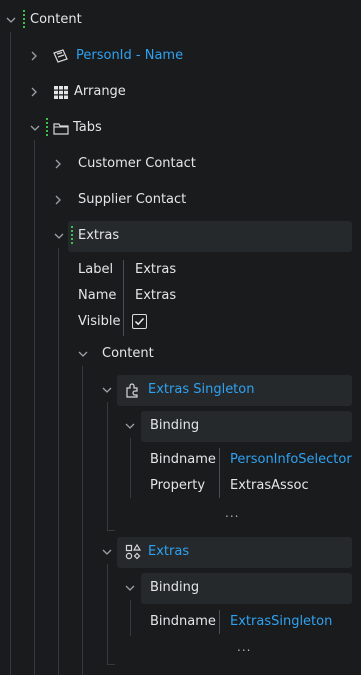 The image size is (361, 675). What do you see at coordinates (137, 163) in the screenshot?
I see `tree-row-label: Customer Contact` at bounding box center [137, 163].